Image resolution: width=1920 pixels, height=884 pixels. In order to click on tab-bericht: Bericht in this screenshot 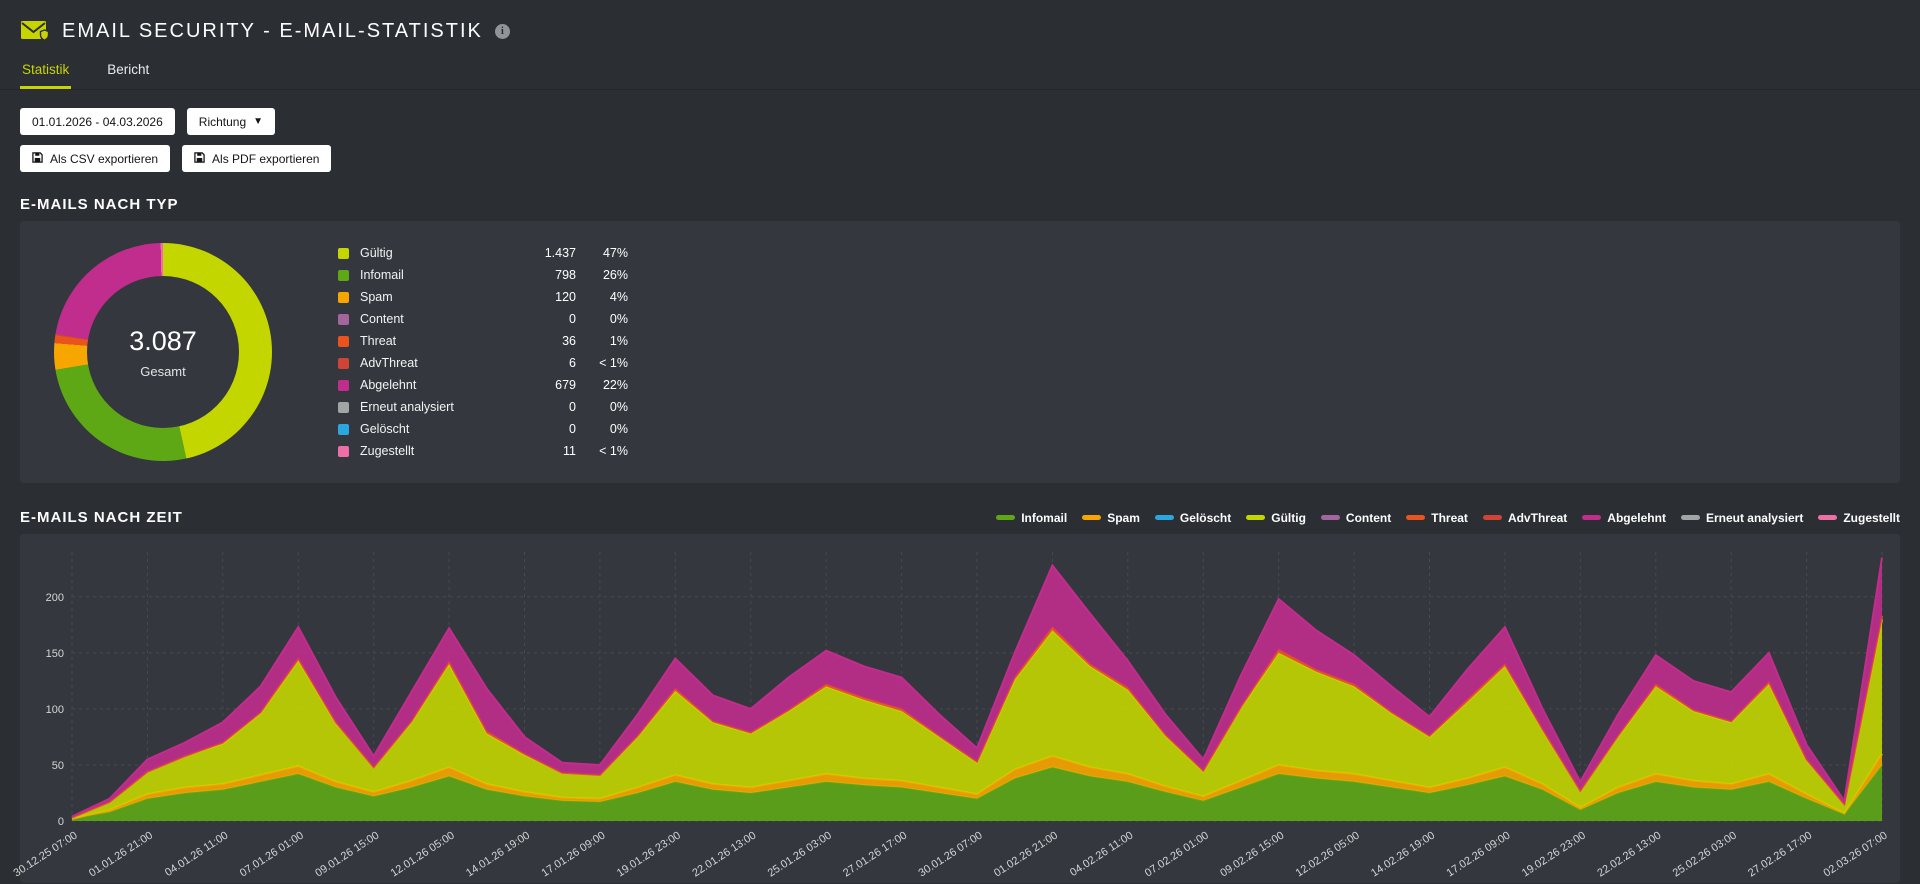, I will do `click(128, 73)`.